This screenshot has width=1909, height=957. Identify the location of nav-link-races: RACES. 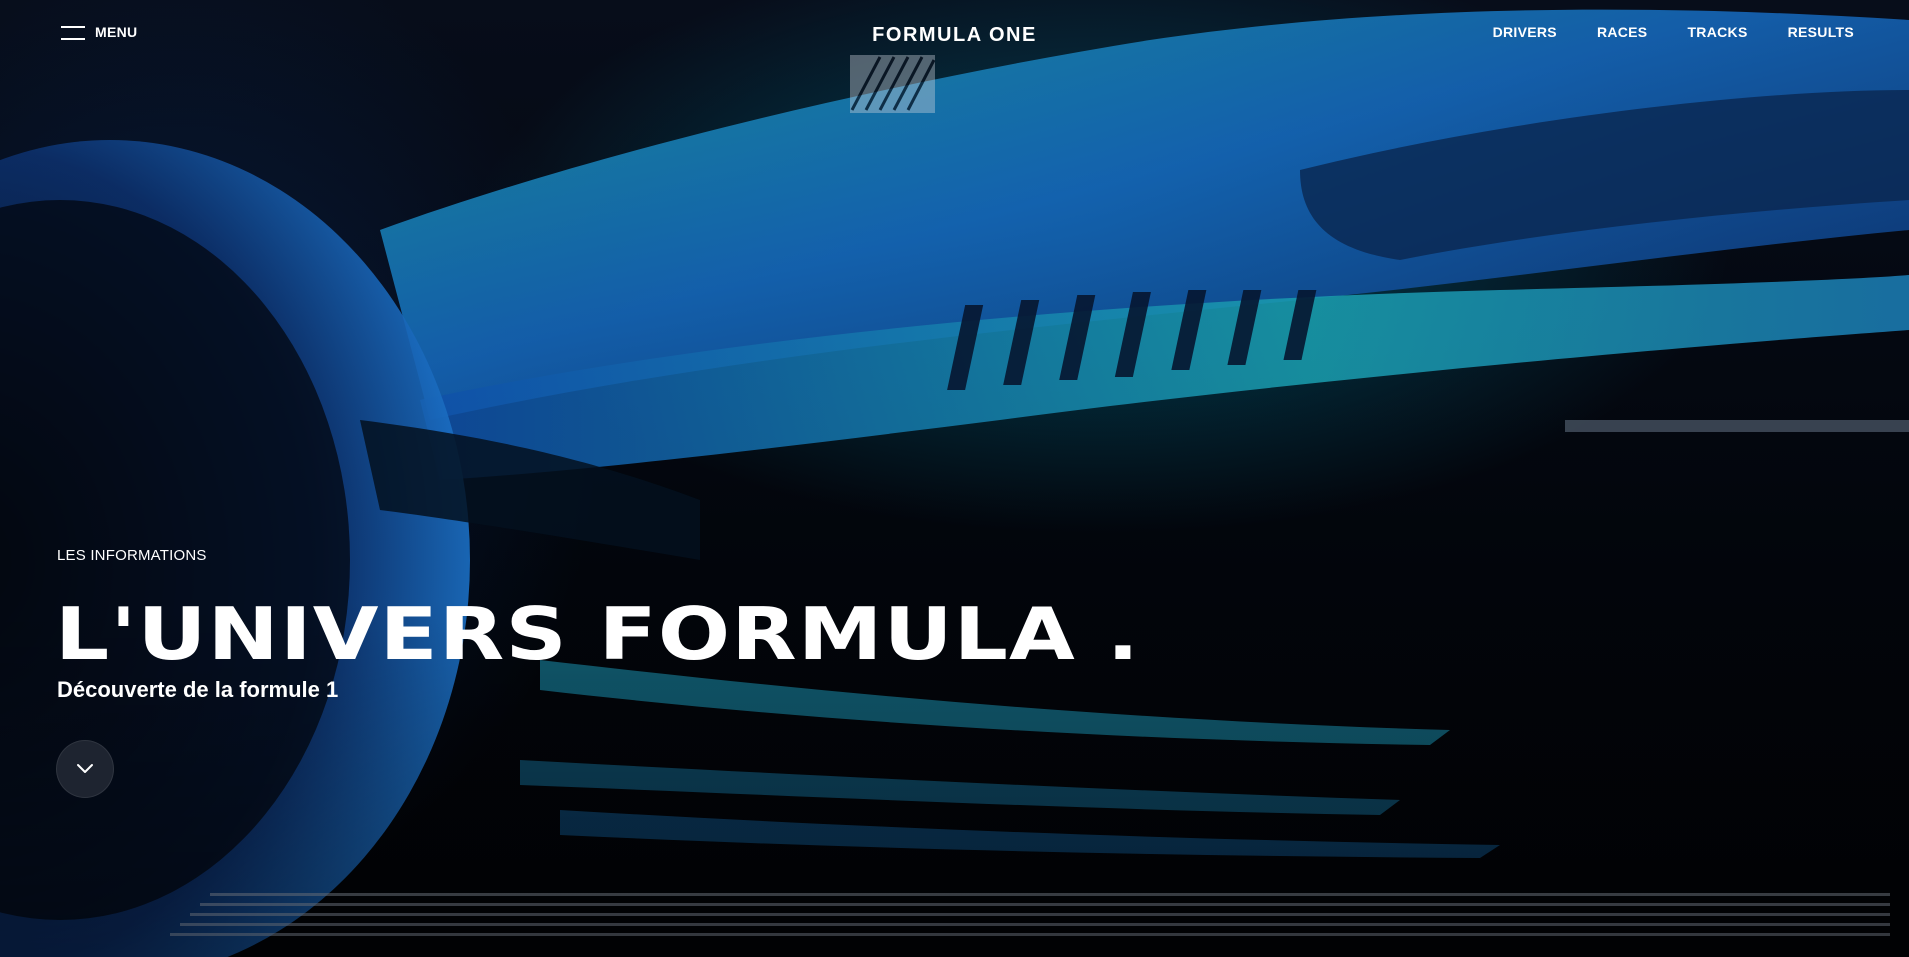
(1622, 32).